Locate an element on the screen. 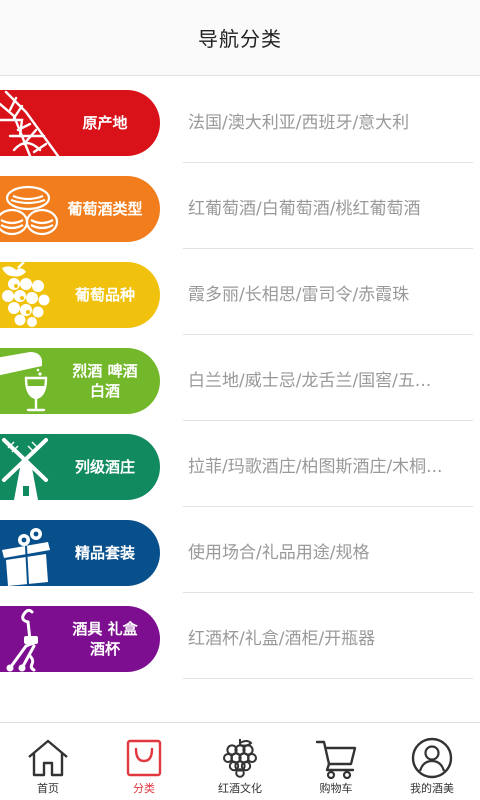 Image resolution: width=480 pixels, height=800 pixels. category-description: 红葡萄酒/白葡萄酒/桃红葡萄酒 is located at coordinates (304, 209).